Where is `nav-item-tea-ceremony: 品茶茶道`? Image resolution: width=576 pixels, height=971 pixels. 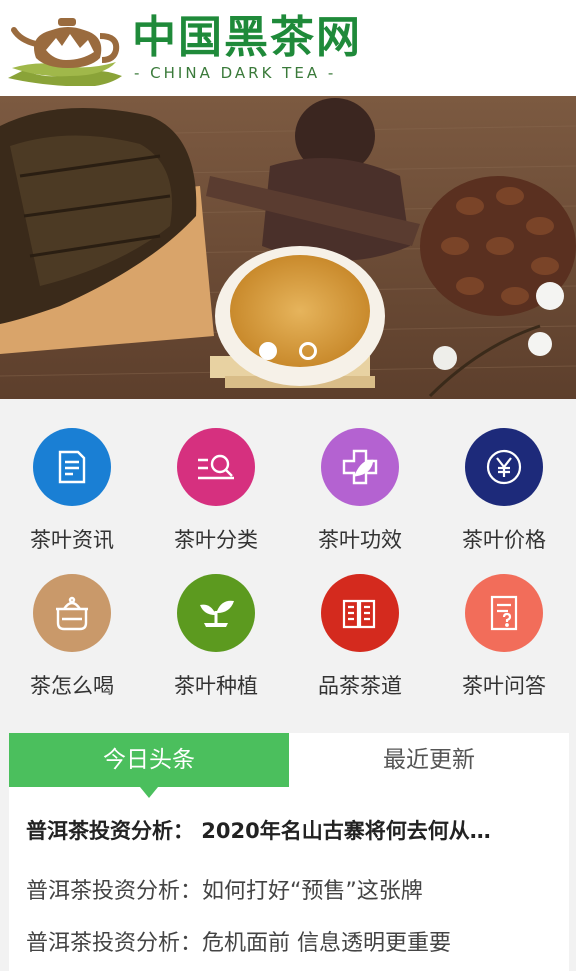
nav-item-tea-ceremony: 品茶茶道 is located at coordinates (360, 621).